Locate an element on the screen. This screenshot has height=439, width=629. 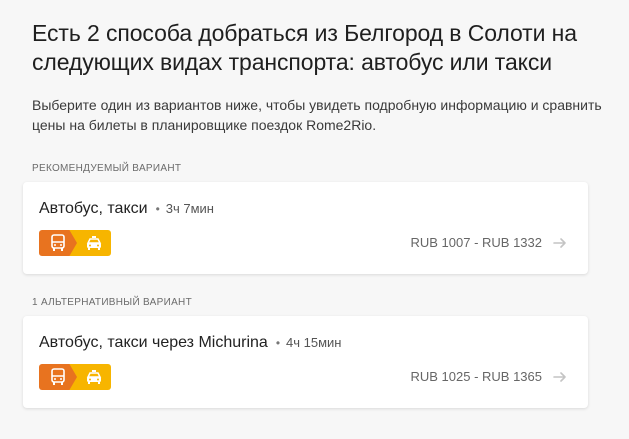
route-header: Автобус, такси • 3ч 7мин is located at coordinates (126, 209).